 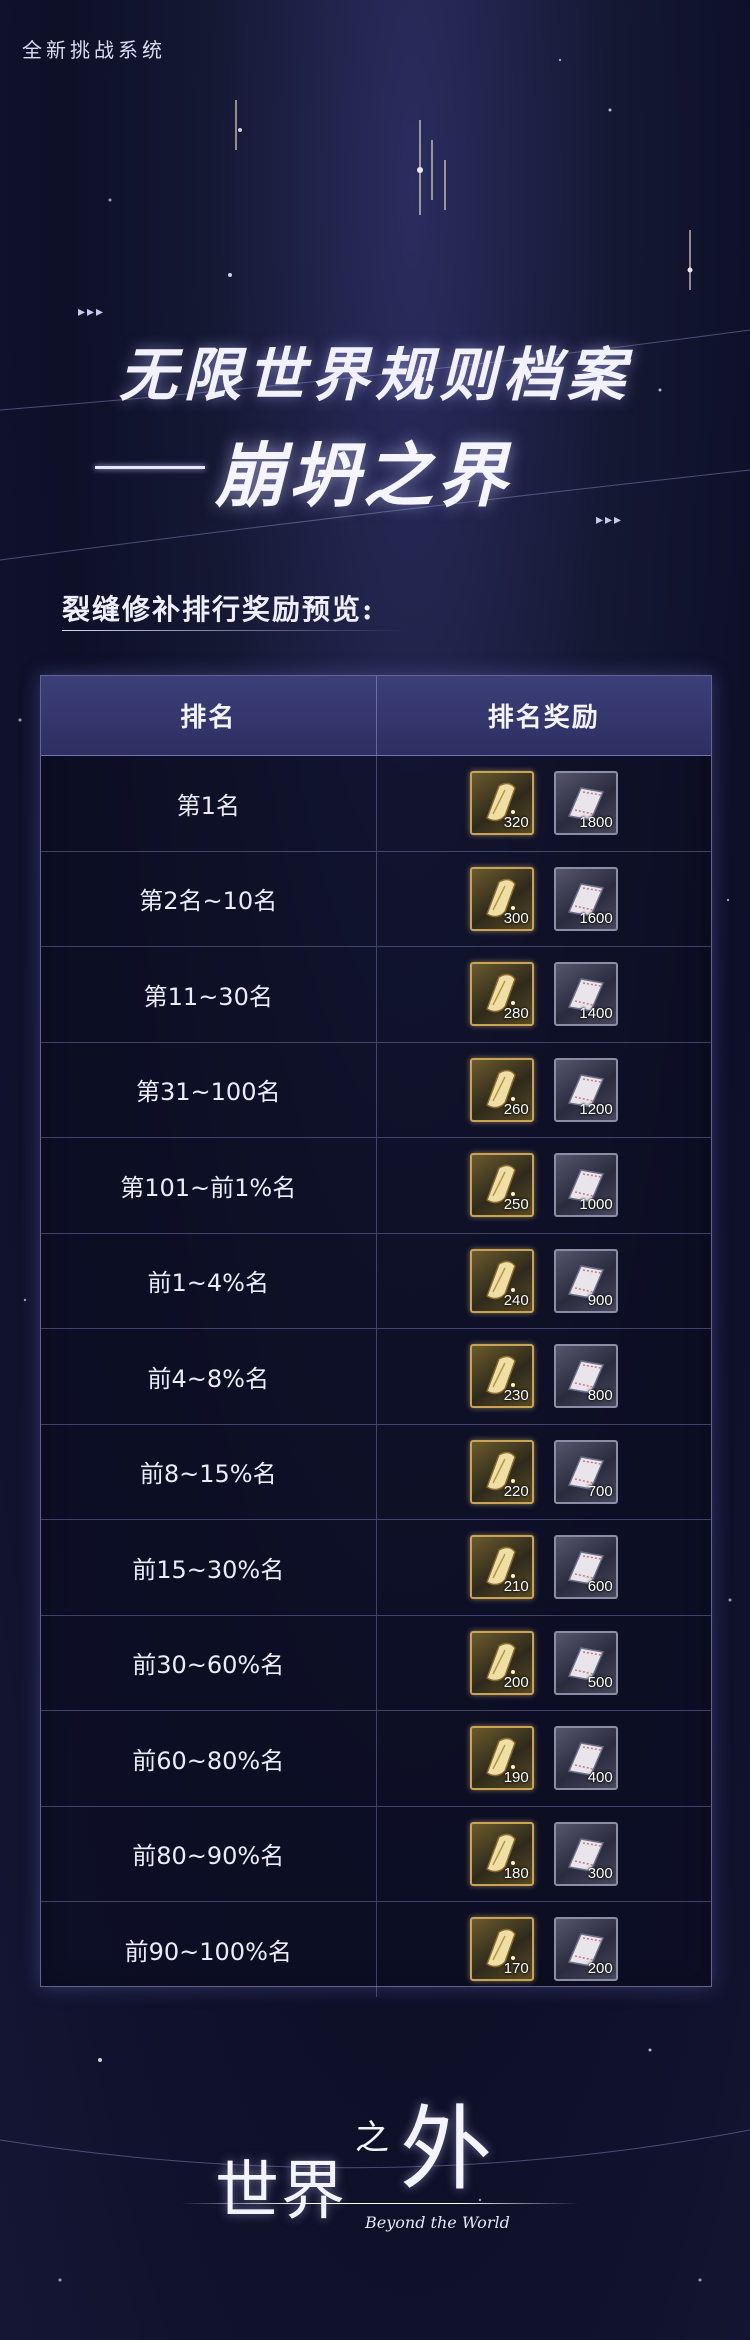 What do you see at coordinates (585, 1089) in the screenshot?
I see `silver-film-scroll-icon: 1200` at bounding box center [585, 1089].